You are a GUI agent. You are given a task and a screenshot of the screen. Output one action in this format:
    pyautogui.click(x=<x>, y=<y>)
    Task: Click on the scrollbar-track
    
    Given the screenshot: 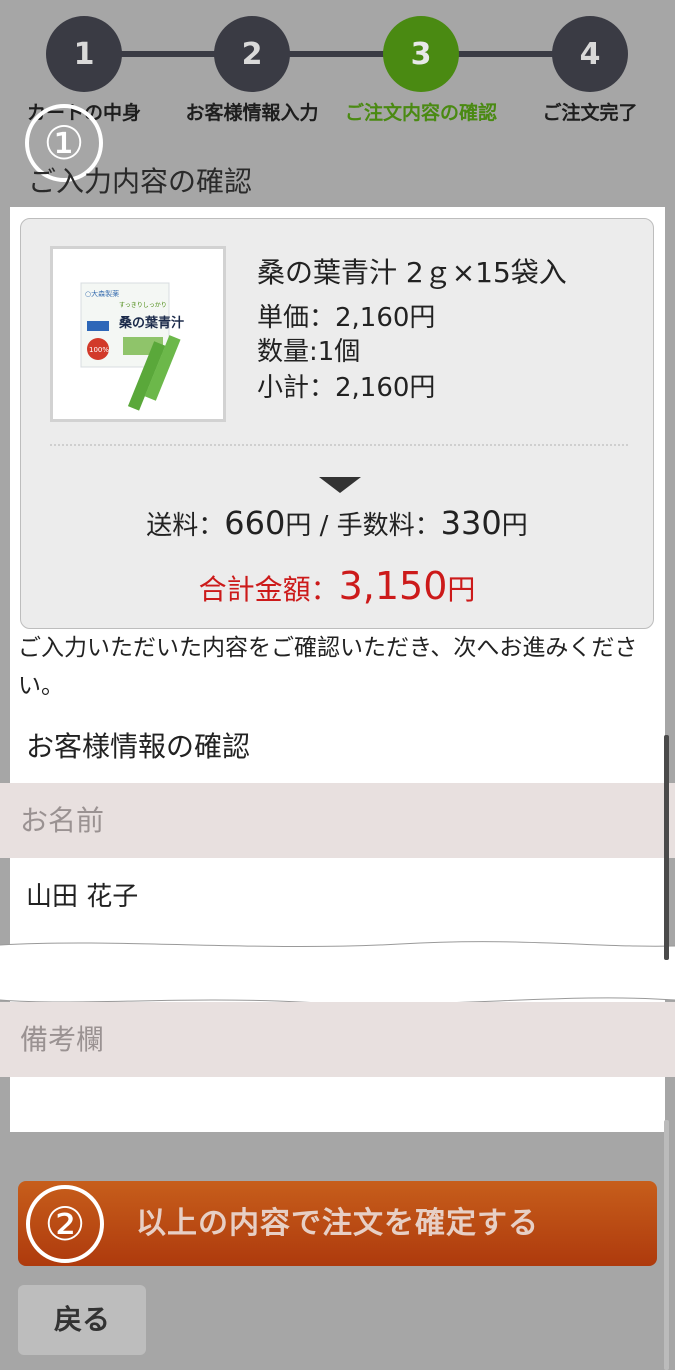 What is the action you would take?
    pyautogui.click(x=666, y=1245)
    